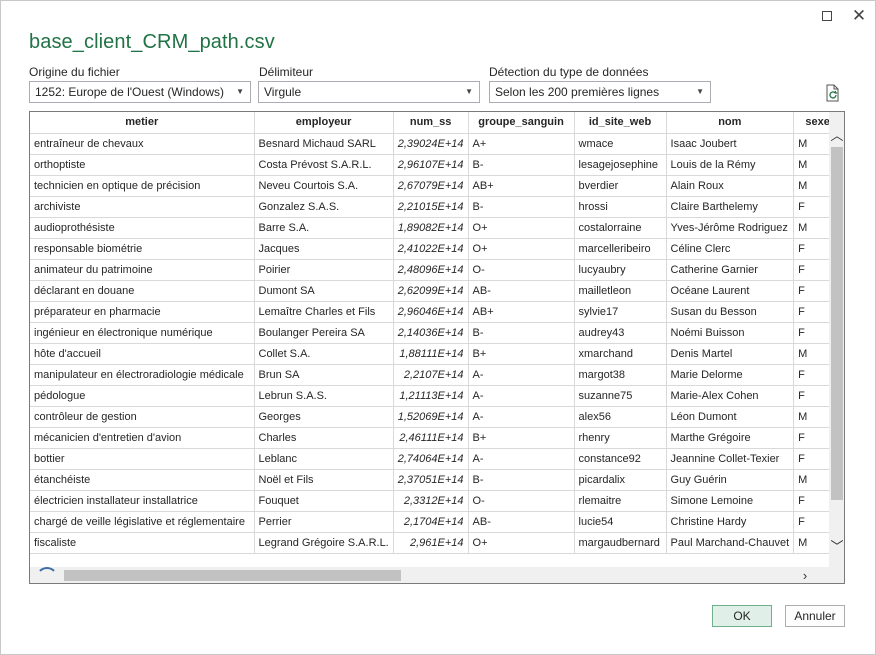 The height and width of the screenshot is (655, 876). I want to click on table-cell-id-site-web: mailletleon, so click(620, 291).